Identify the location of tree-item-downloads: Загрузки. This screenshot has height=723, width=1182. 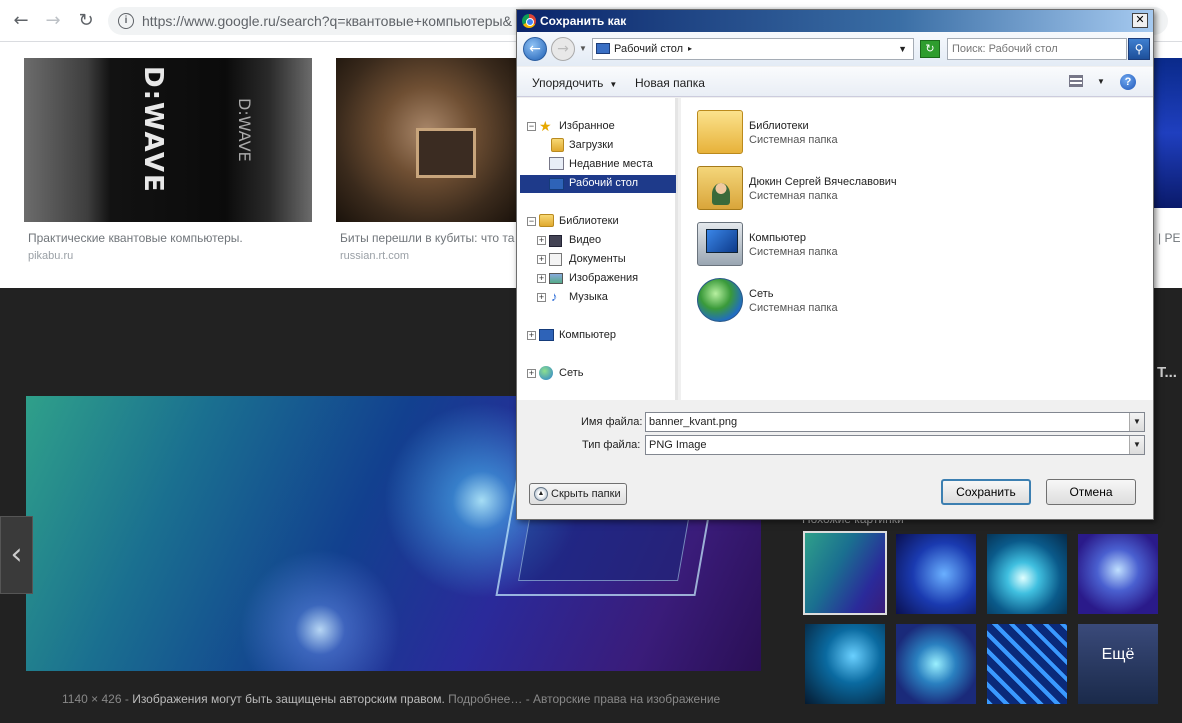
(602, 146).